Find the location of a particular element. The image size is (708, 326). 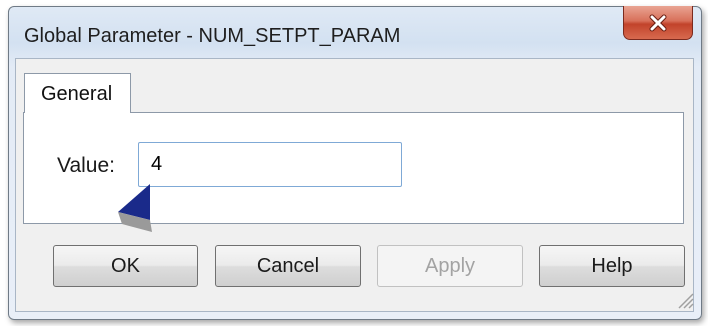

tab-general: General is located at coordinates (77, 93).